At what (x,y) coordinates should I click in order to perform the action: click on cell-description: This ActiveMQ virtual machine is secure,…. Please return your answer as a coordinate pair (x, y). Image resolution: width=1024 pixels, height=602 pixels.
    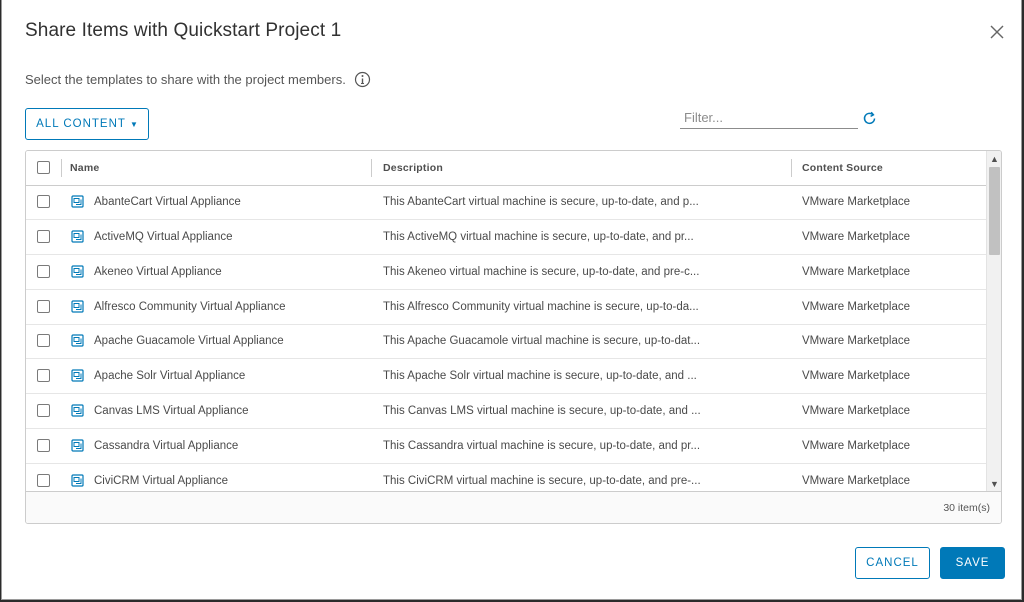
    Looking at the image, I should click on (538, 236).